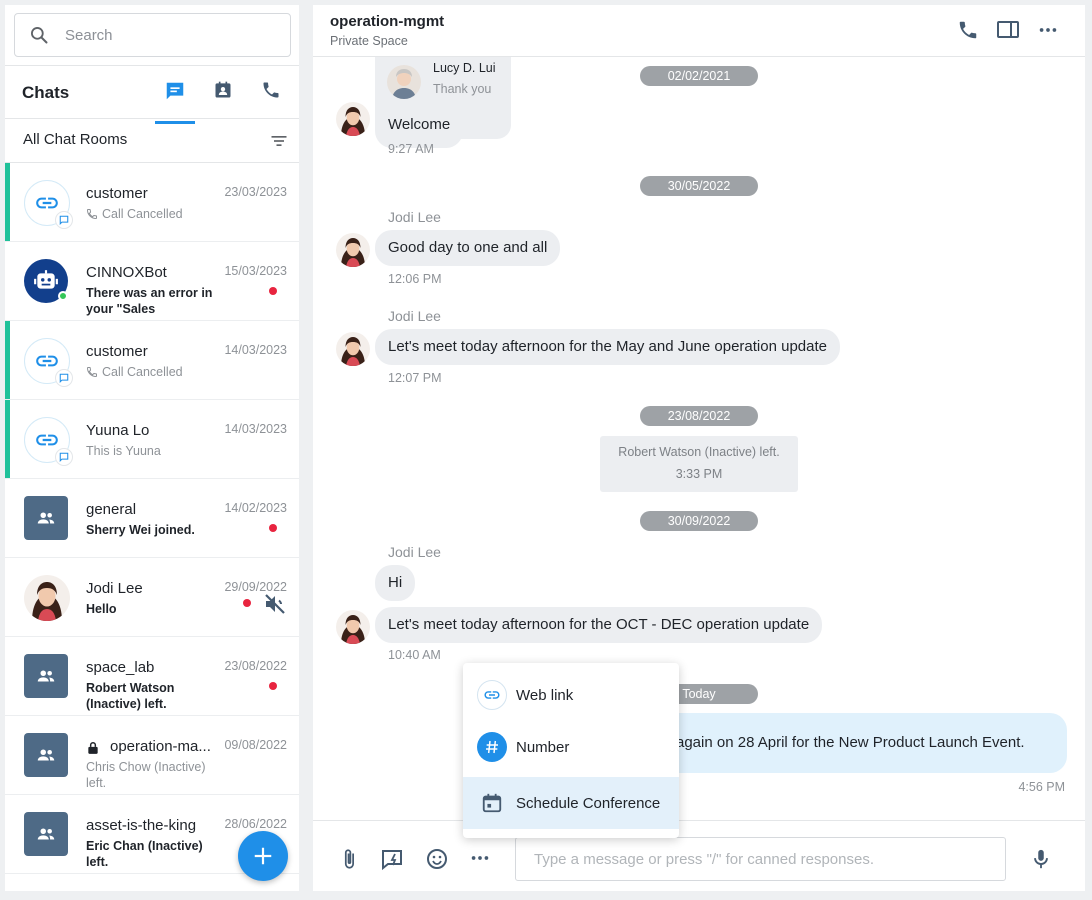  Describe the element at coordinates (699, 464) in the screenshot. I see `system-message: Robert Watson (Inactive) left. 3:33 PM` at that location.